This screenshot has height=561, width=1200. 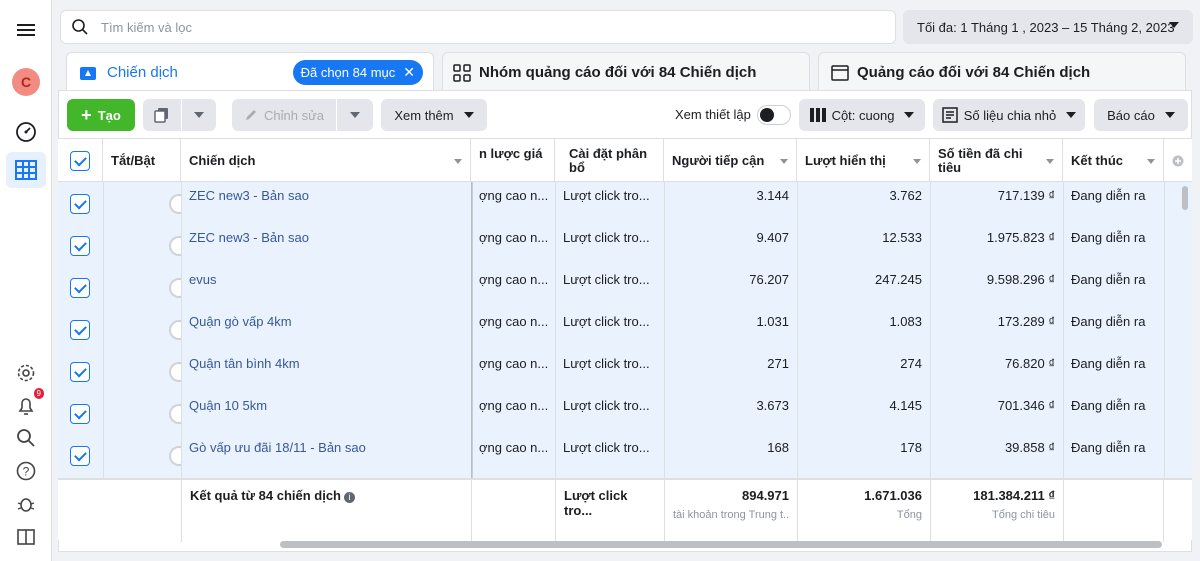 What do you see at coordinates (434, 115) in the screenshot?
I see `more-button: Xem thêm` at bounding box center [434, 115].